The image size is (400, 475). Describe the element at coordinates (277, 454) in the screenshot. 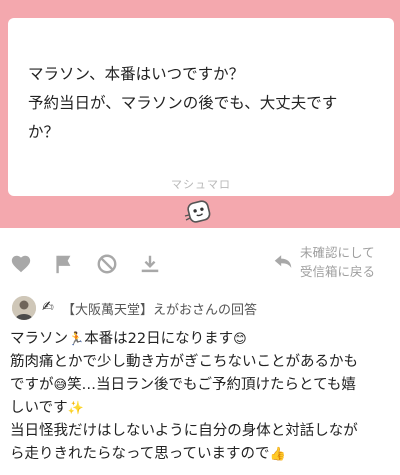

I see `thumbs-up-emoji: 👍` at that location.